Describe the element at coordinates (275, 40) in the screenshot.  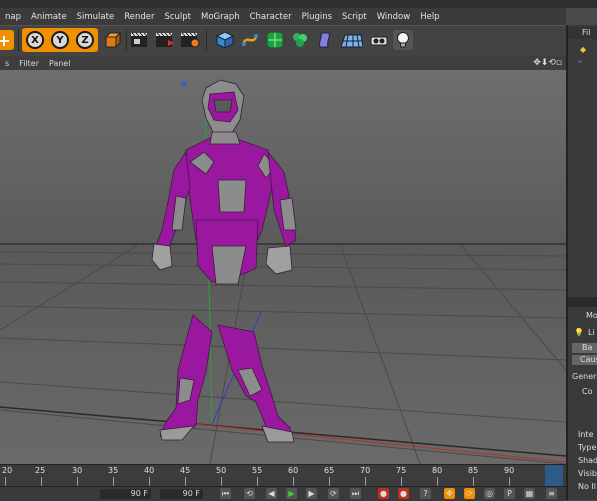
I see `subdivision-surface-icon` at that location.